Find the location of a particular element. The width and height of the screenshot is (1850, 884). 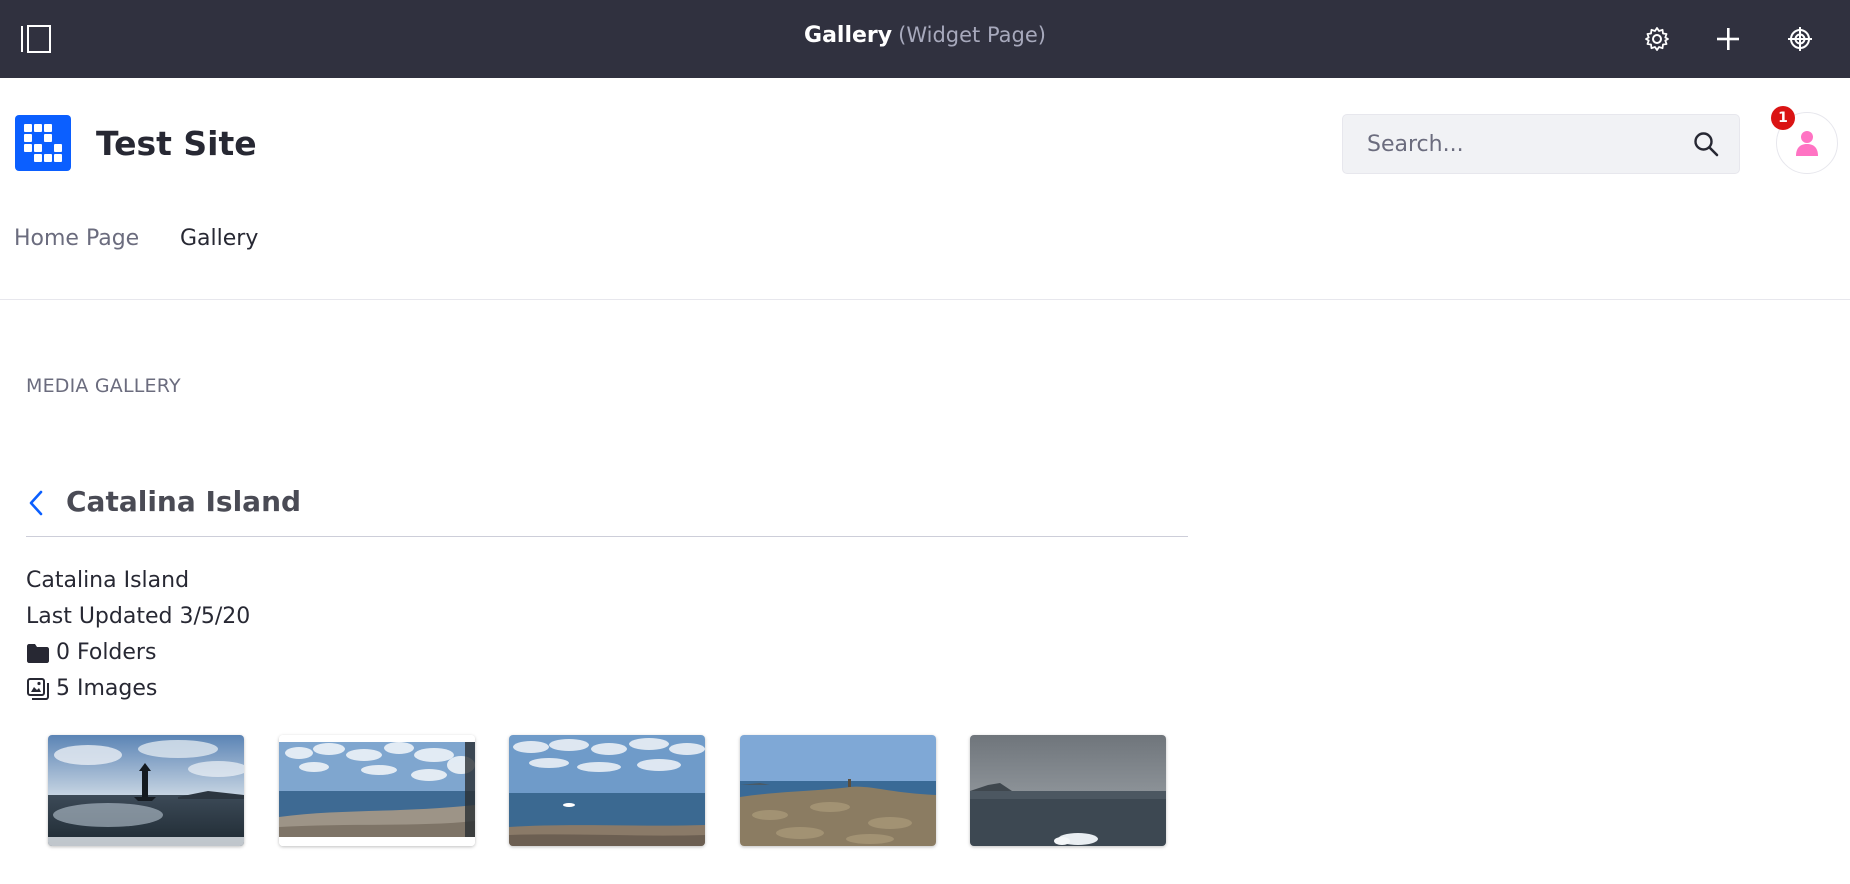

title-divider is located at coordinates (607, 536).